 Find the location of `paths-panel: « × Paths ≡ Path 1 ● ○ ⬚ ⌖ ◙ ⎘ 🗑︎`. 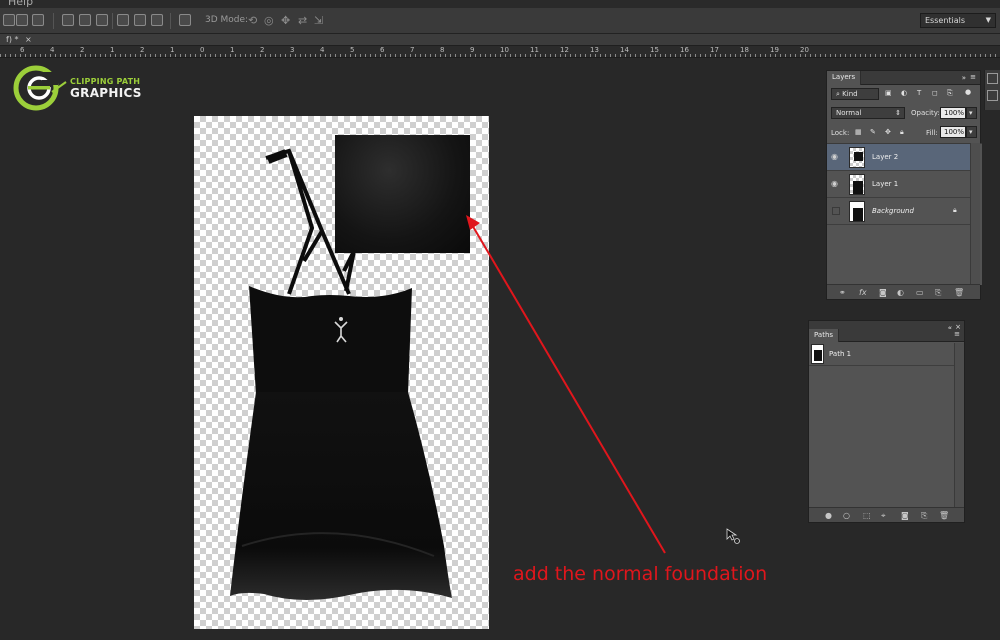

paths-panel: « × Paths ≡ Path 1 ● ○ ⬚ ⌖ ◙ ⎘ 🗑︎ is located at coordinates (886, 421).